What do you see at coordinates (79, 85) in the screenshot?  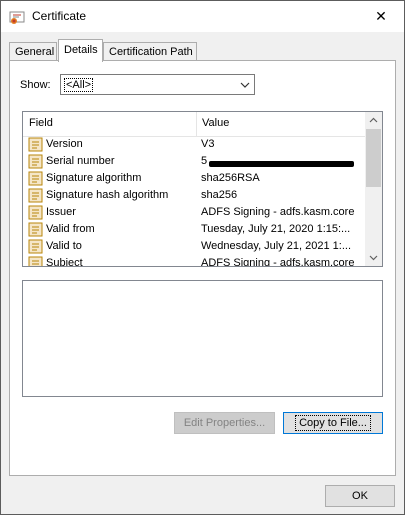 I see `show-dropdown-value: <All>` at bounding box center [79, 85].